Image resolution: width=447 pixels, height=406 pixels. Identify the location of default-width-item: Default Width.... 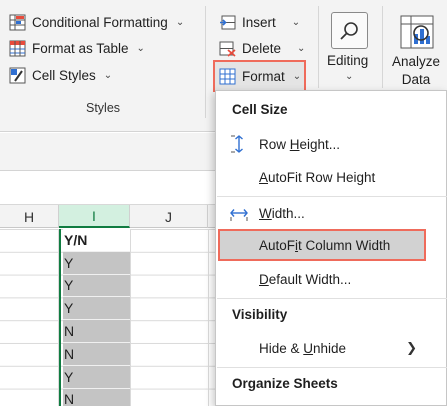
(331, 279).